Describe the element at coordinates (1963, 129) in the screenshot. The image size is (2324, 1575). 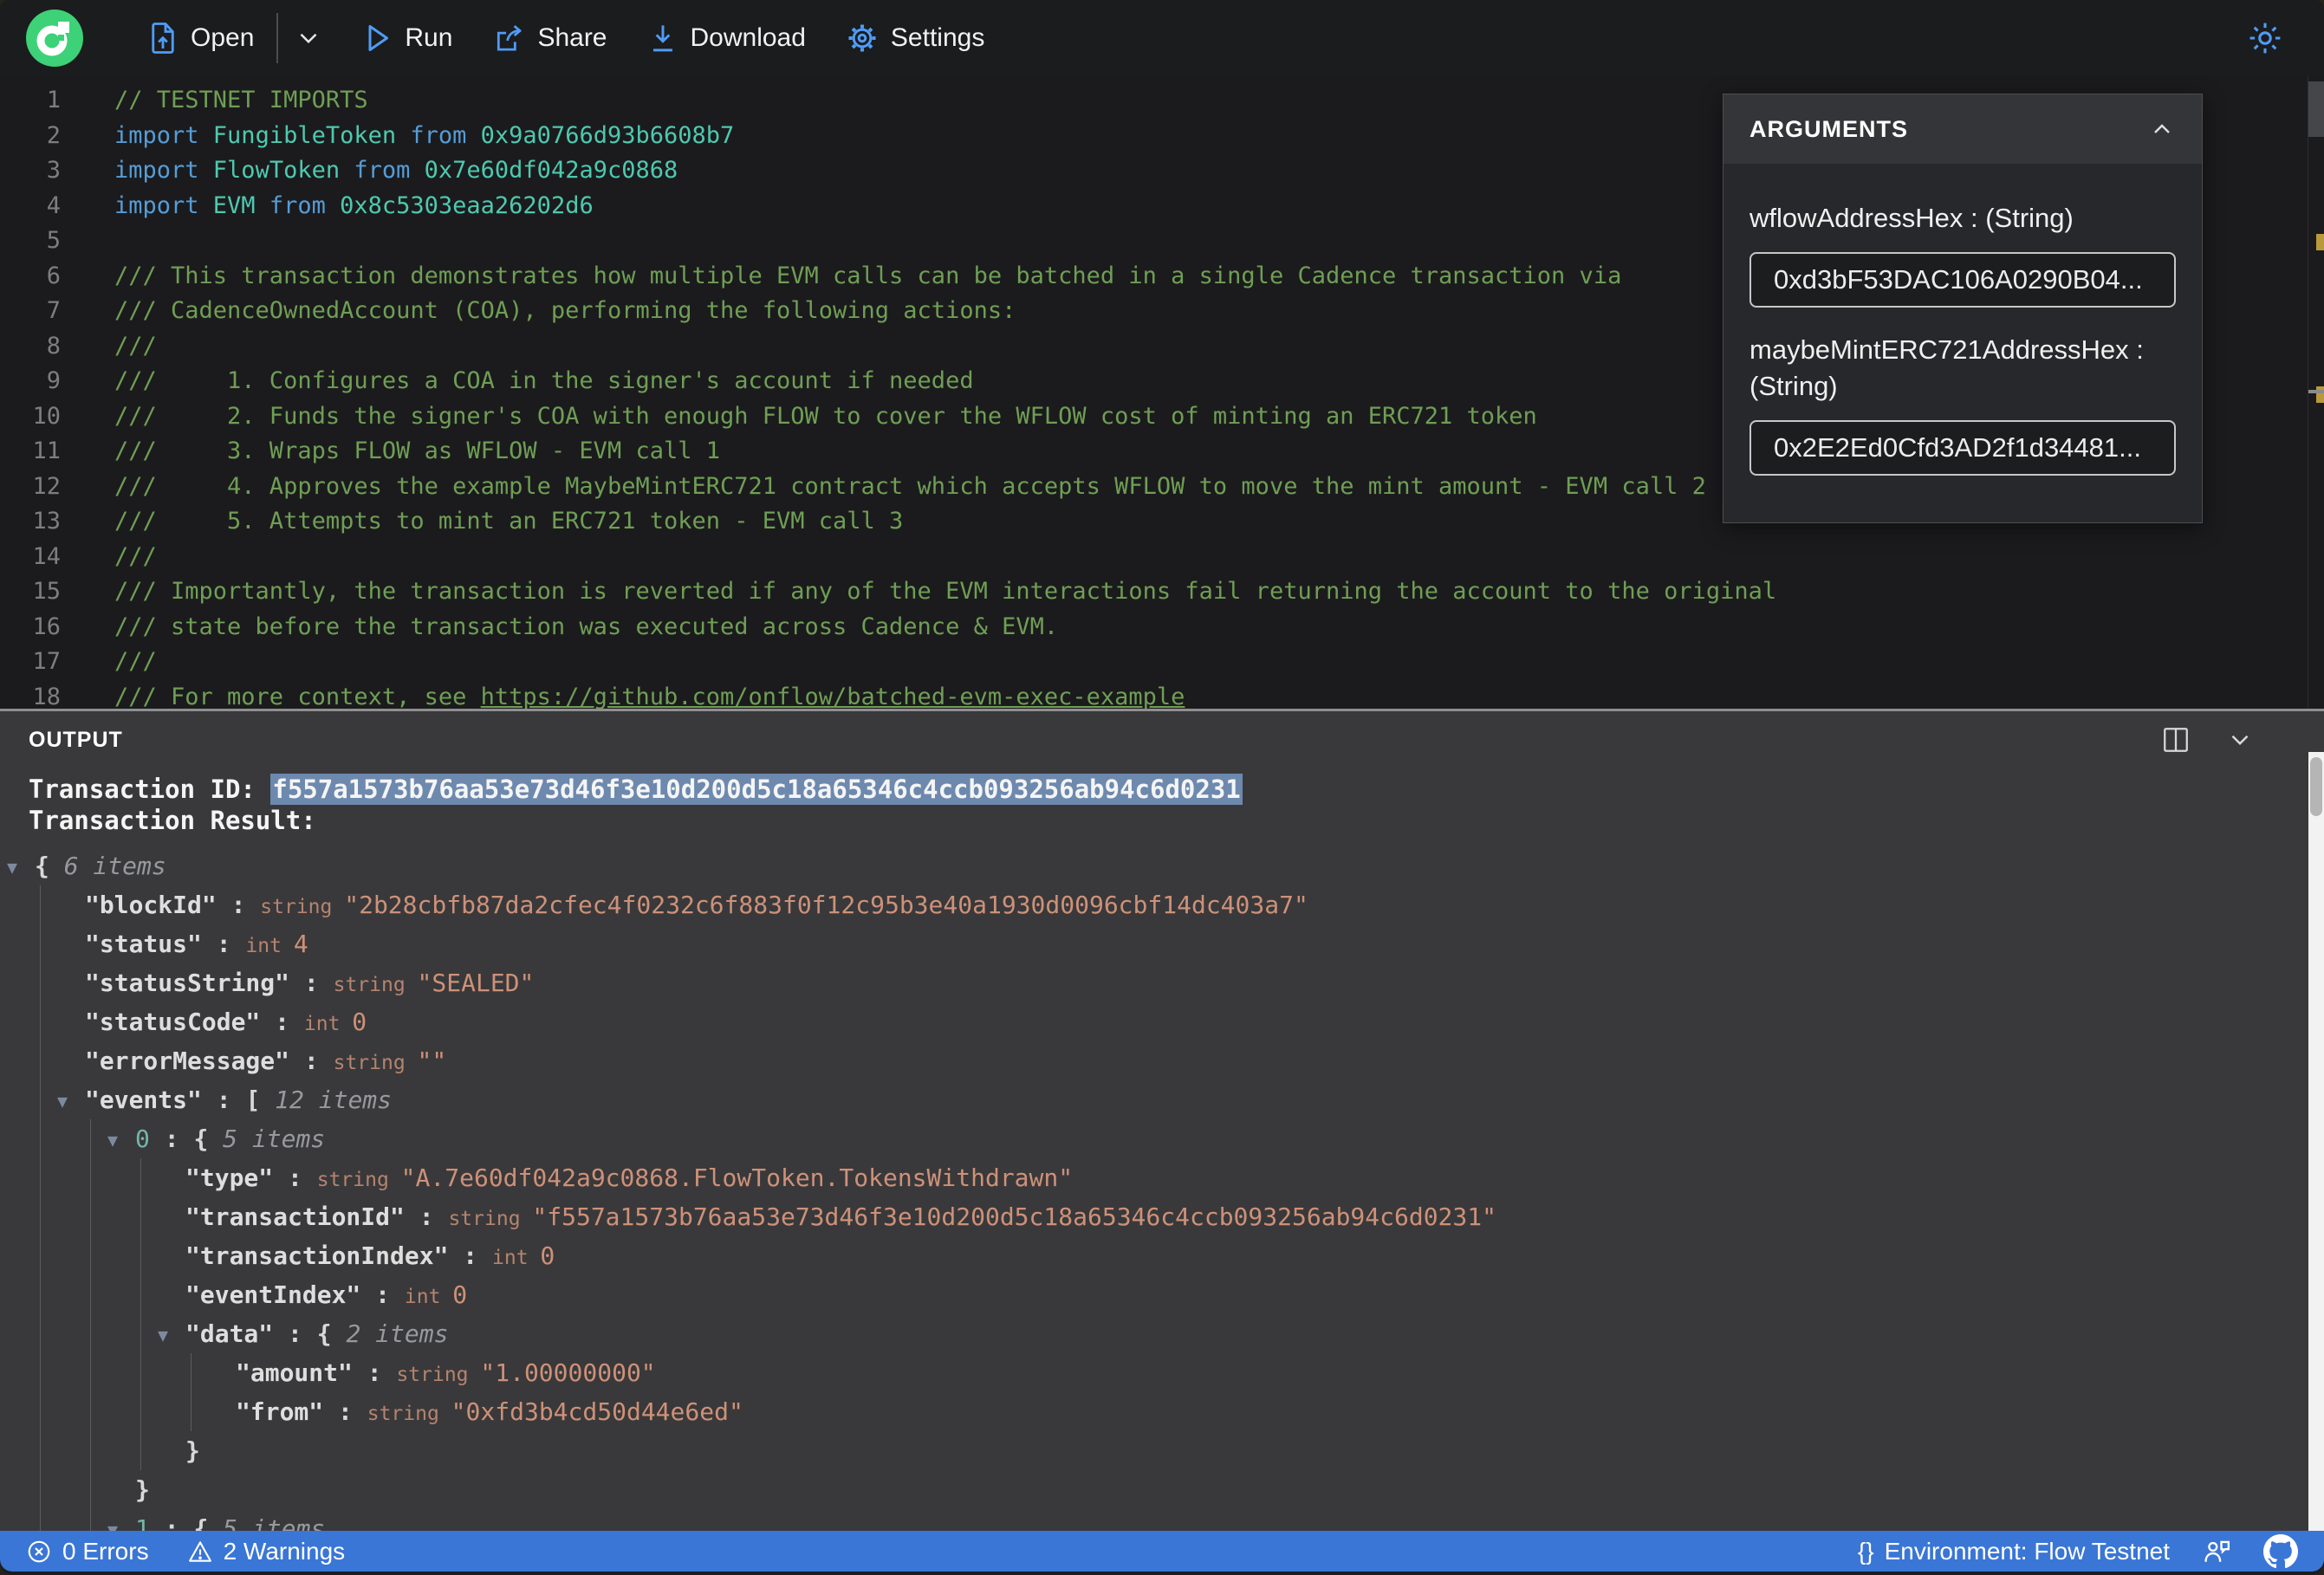
I see `arguments-panel-header: ARGUMENTS` at that location.